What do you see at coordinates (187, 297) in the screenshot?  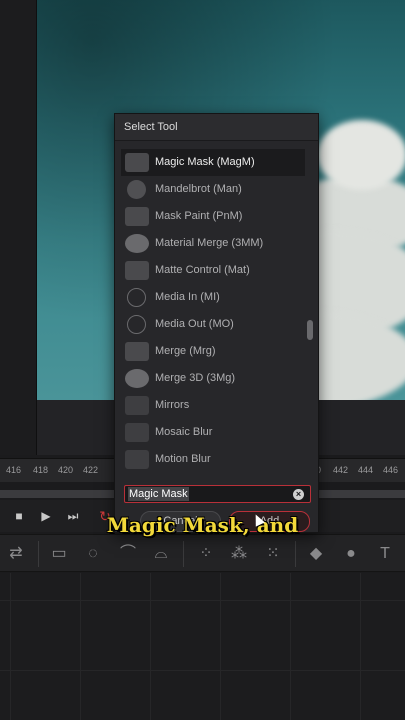 I see `list-item-label: Media In (MI)` at bounding box center [187, 297].